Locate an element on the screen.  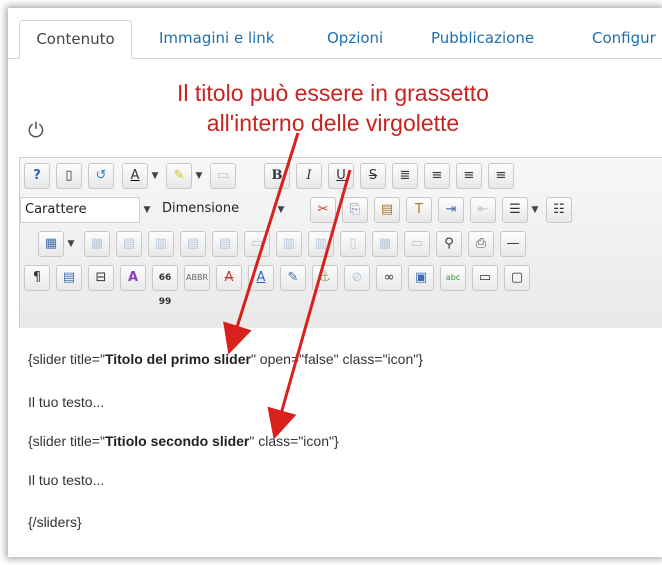
row-after-icon: ▤ is located at coordinates (225, 244).